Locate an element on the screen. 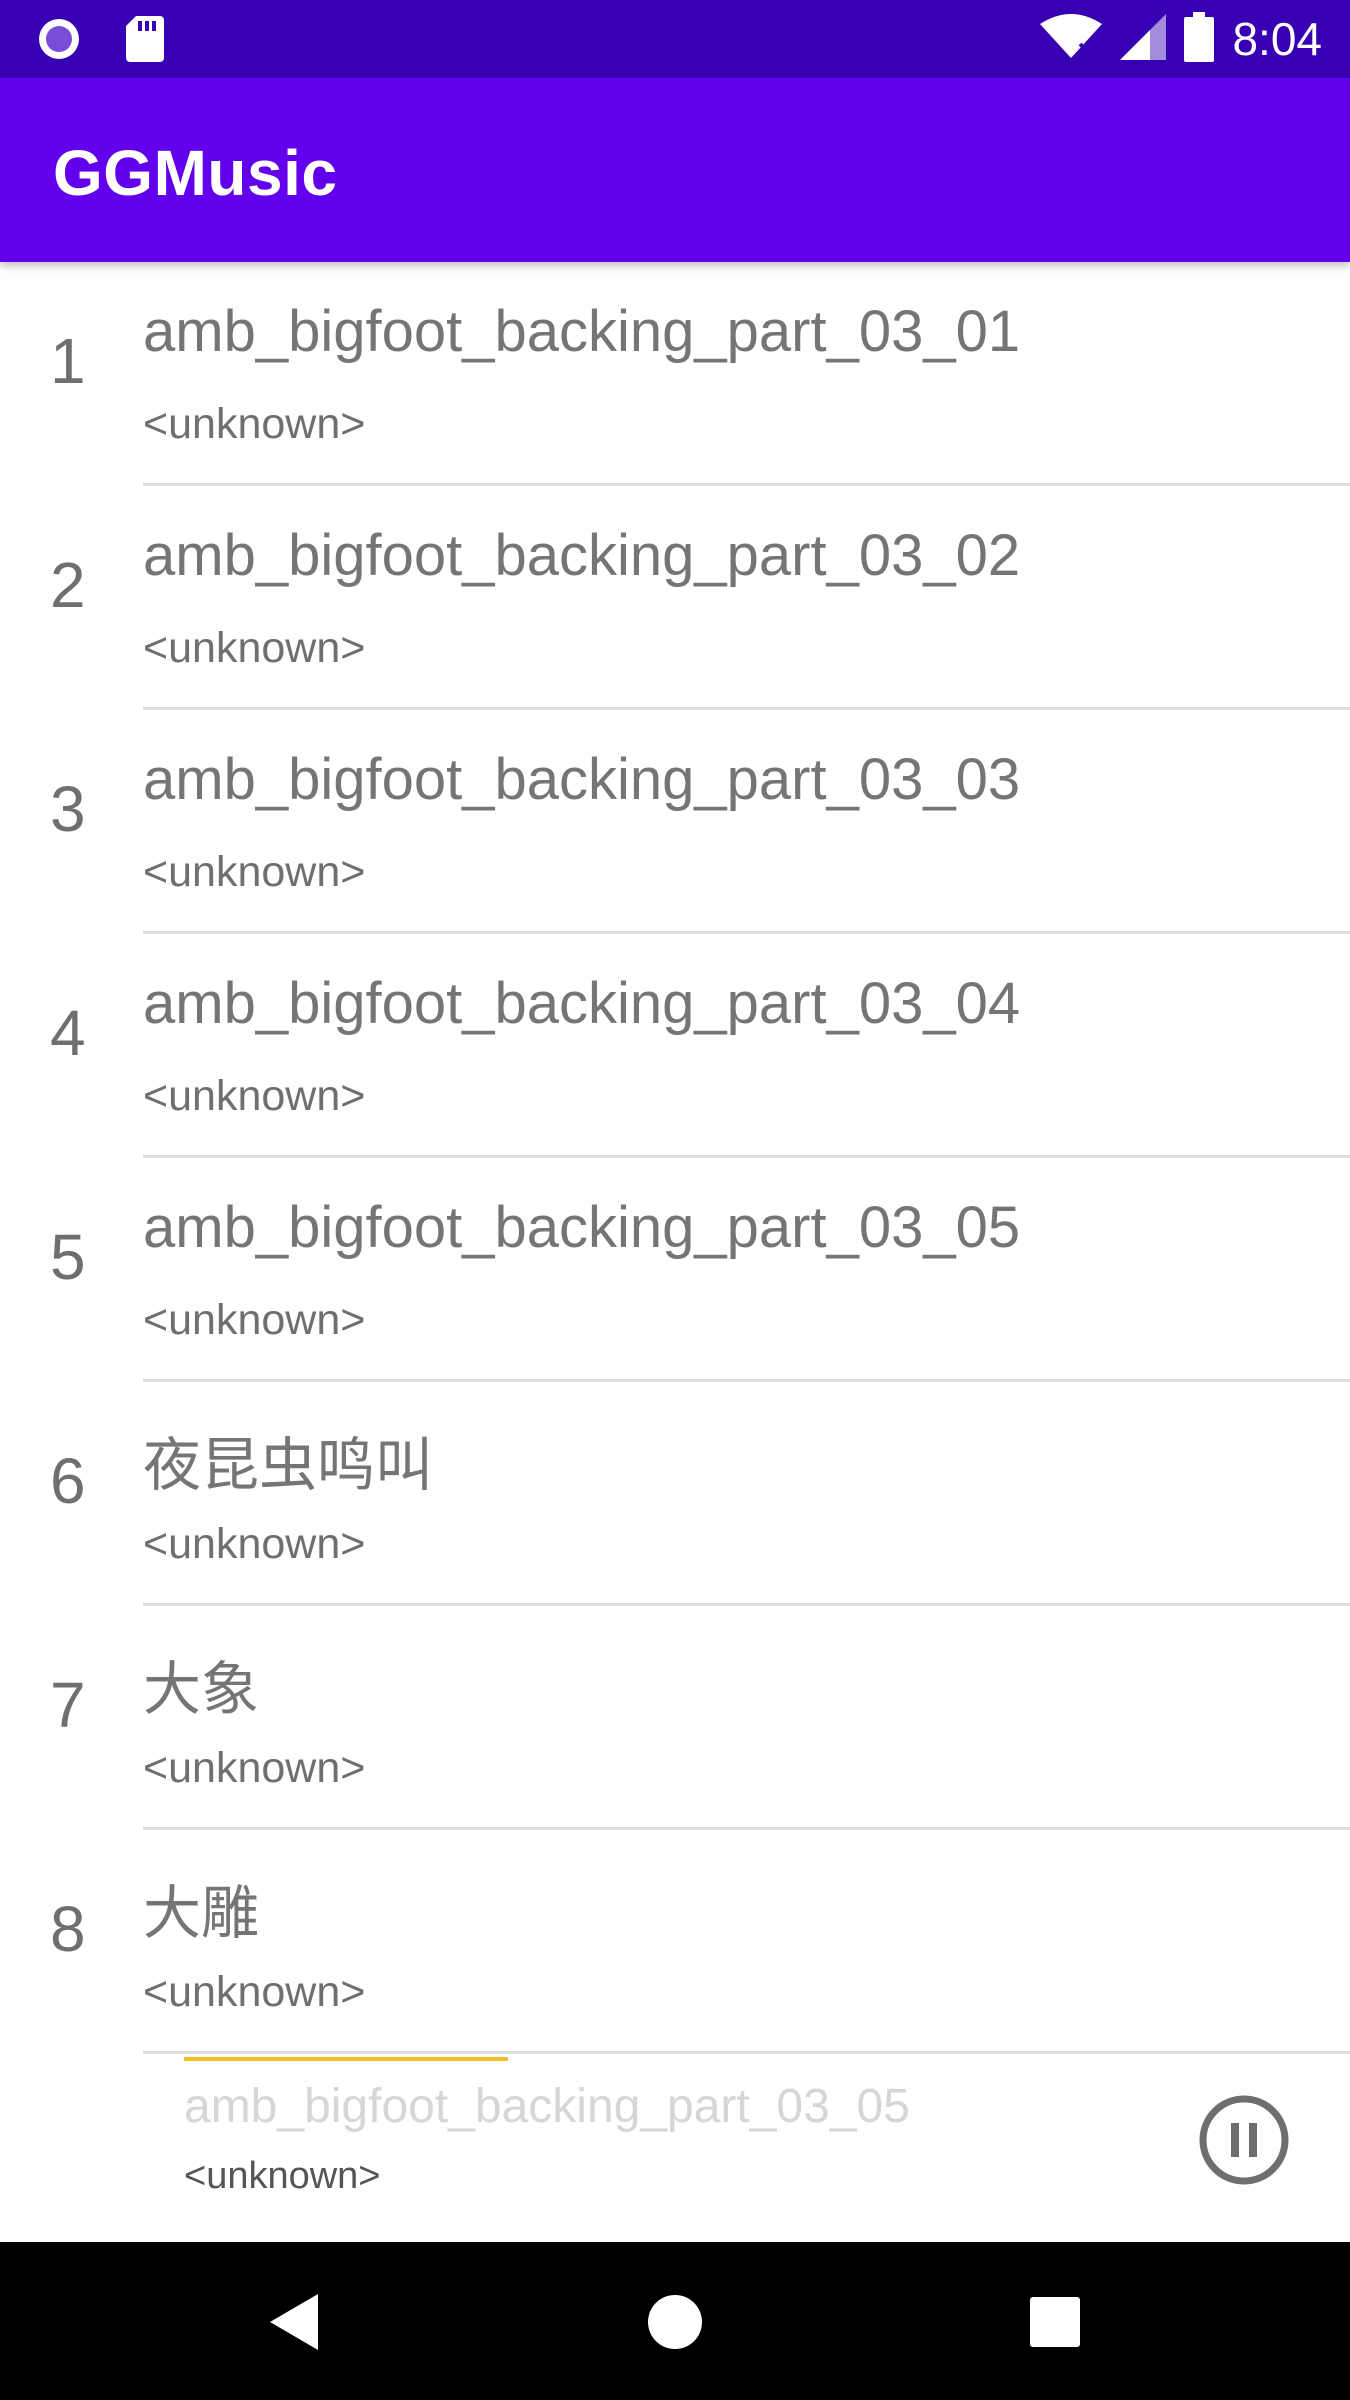 The width and height of the screenshot is (1350, 2400). status-bar-left is located at coordinates (100, 41).